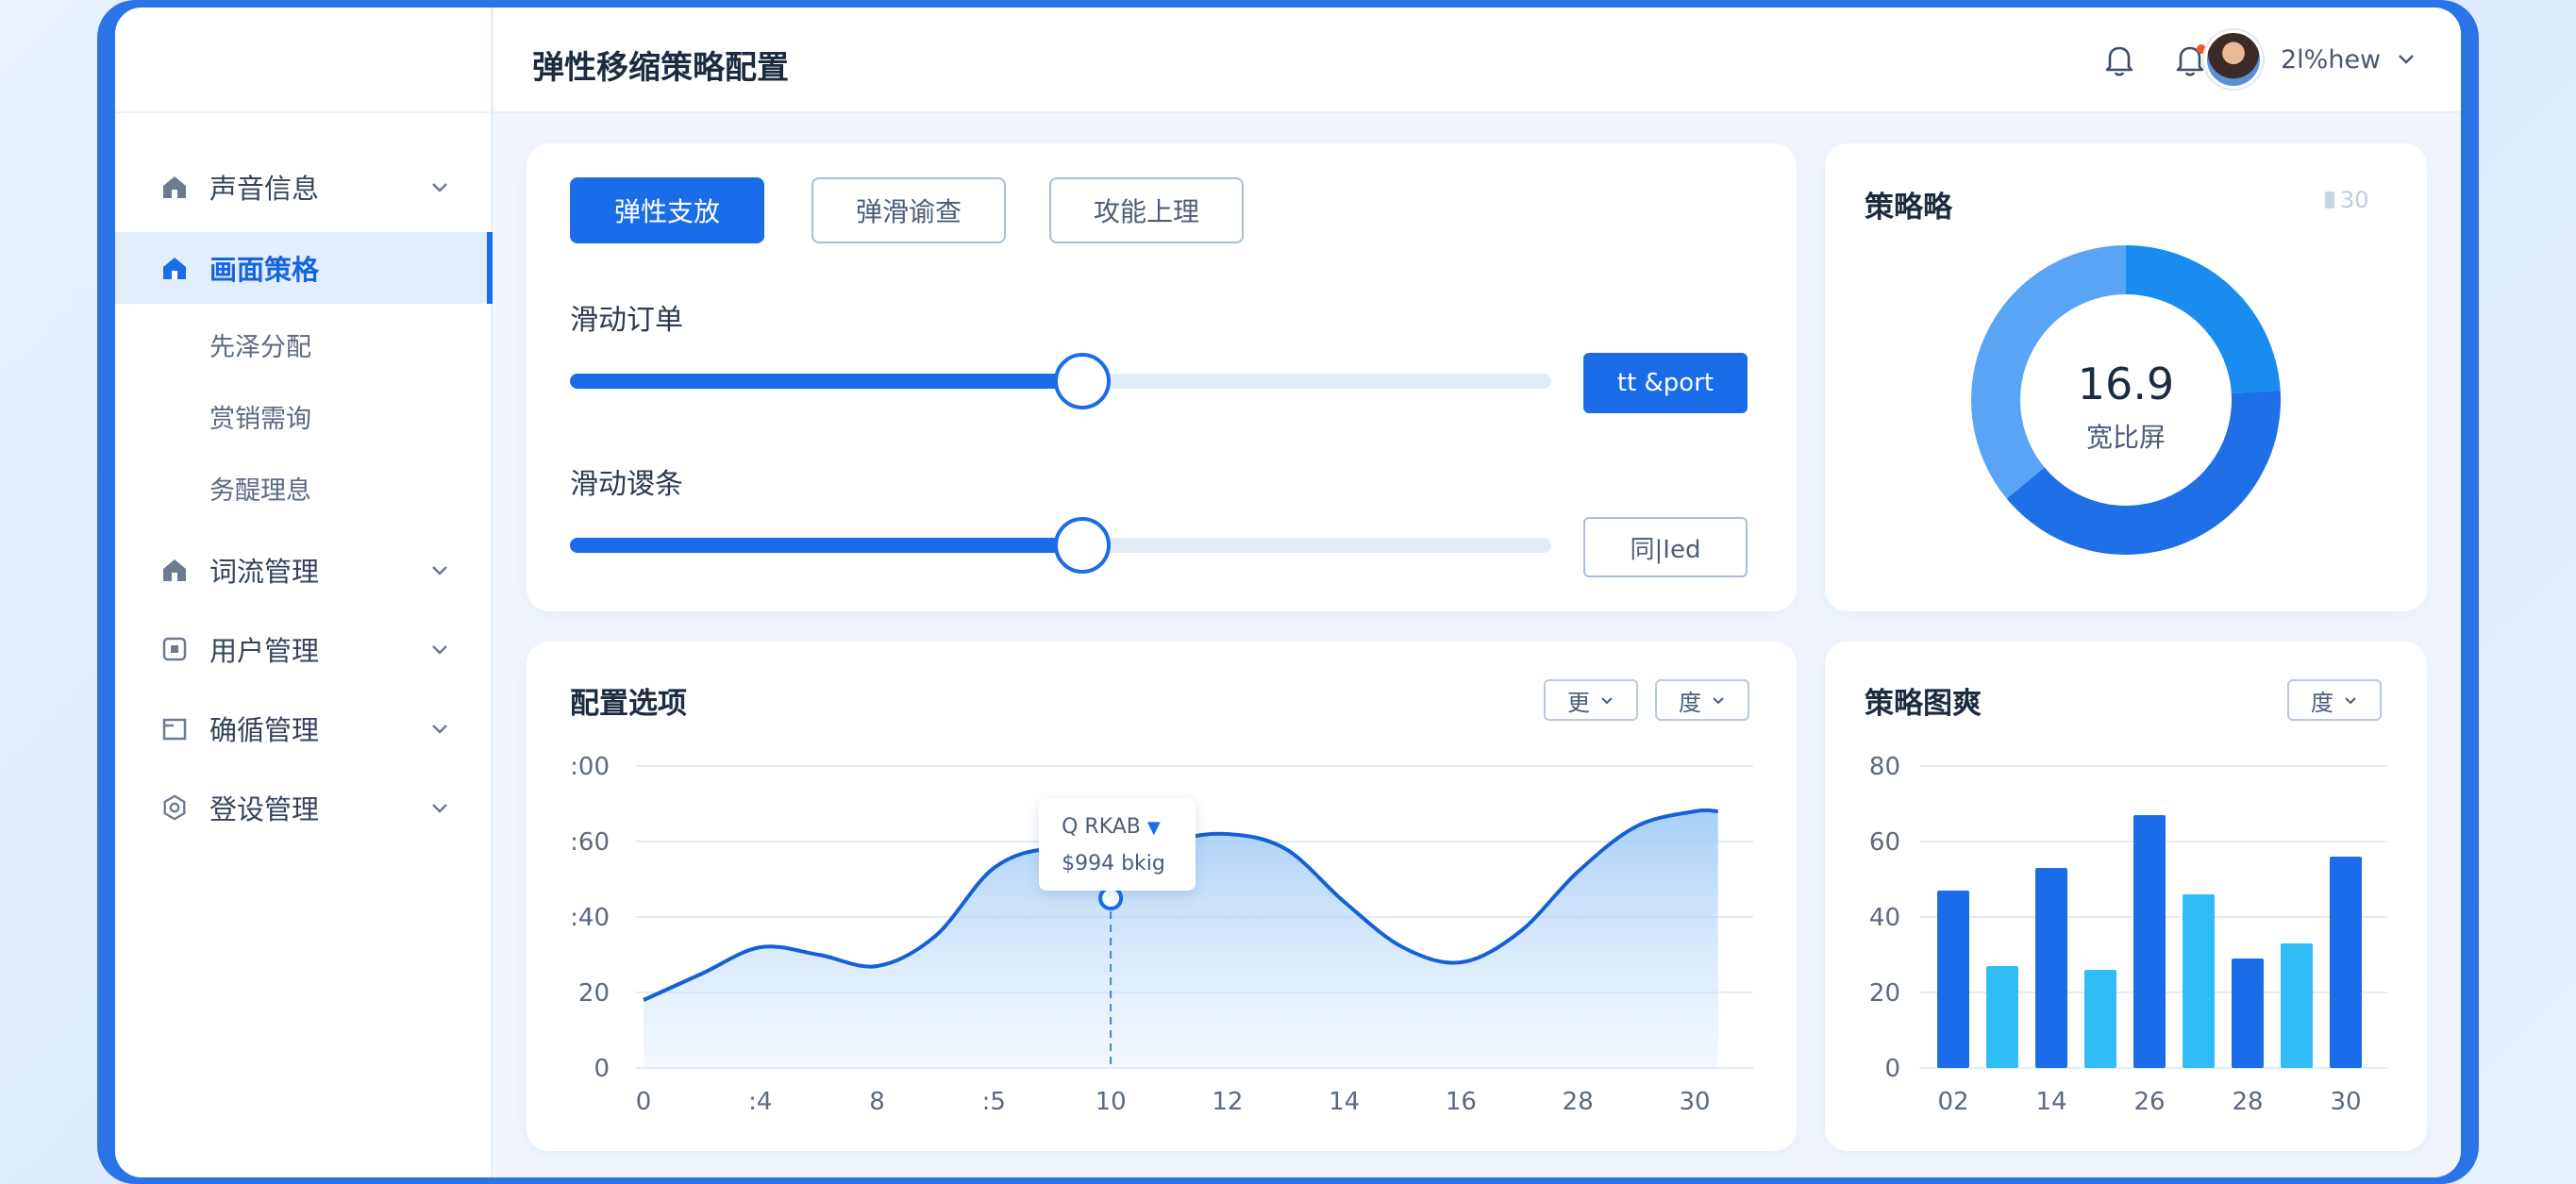 The image size is (2576, 1184). What do you see at coordinates (264, 809) in the screenshot?
I see `sidebar-item-label: 登设管理` at bounding box center [264, 809].